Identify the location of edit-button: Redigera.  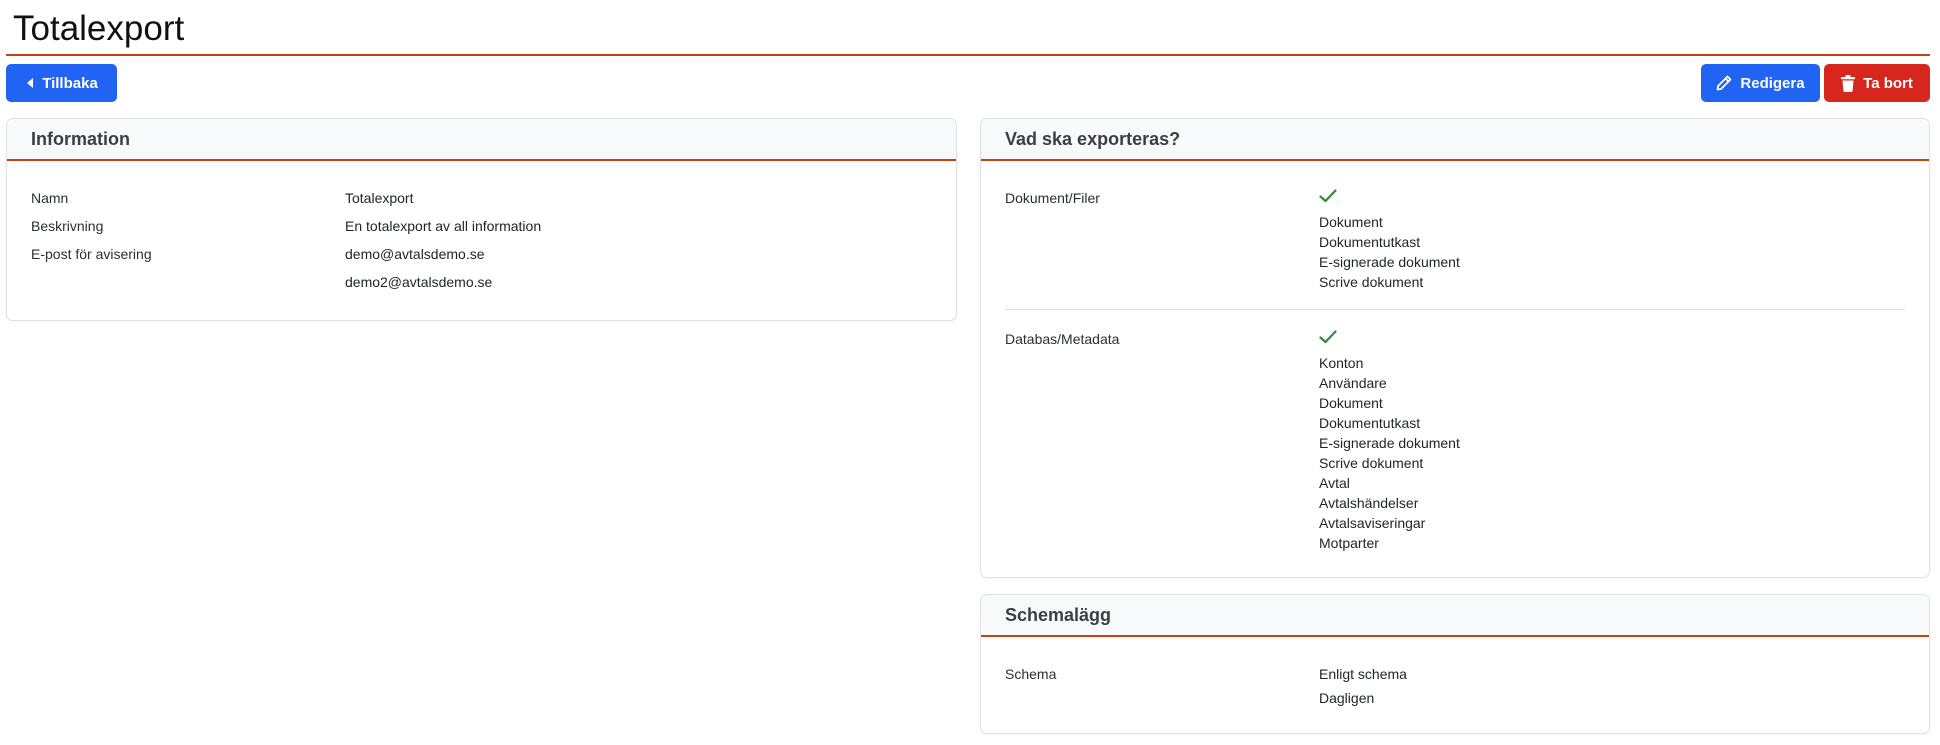
(1760, 83).